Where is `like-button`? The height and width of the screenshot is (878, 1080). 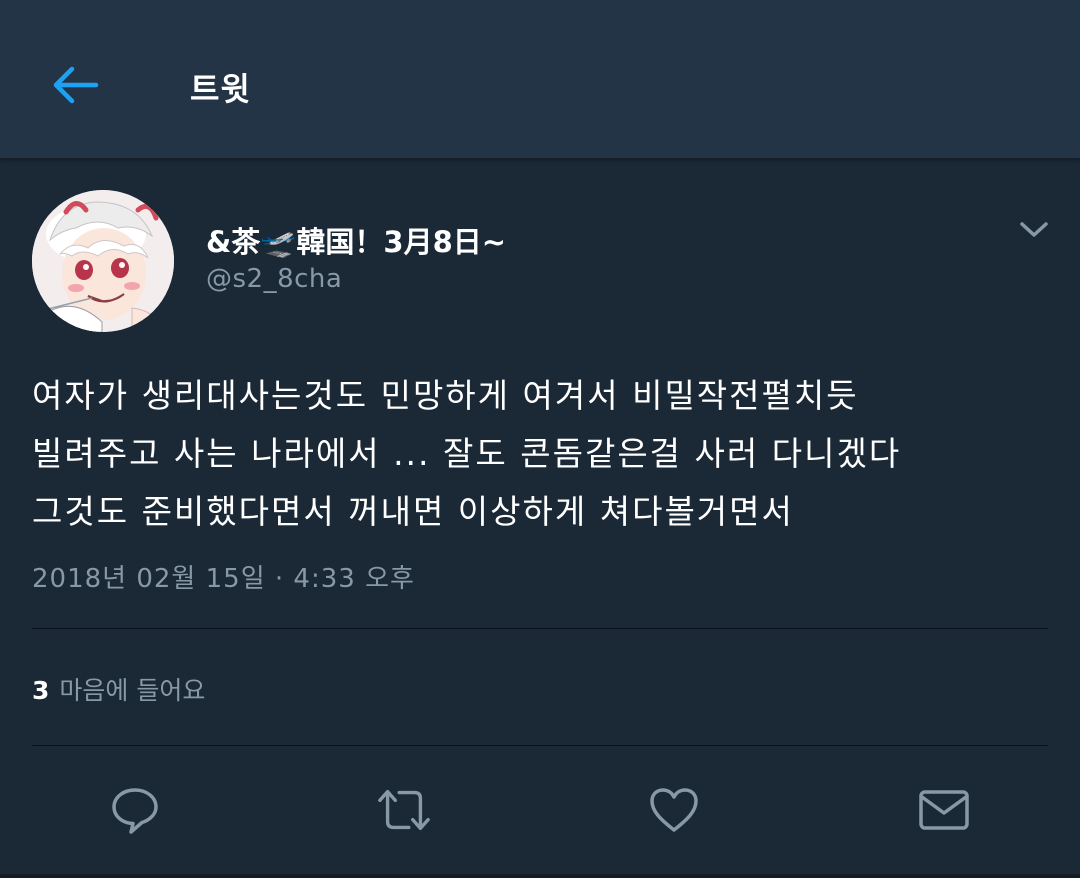 like-button is located at coordinates (674, 810).